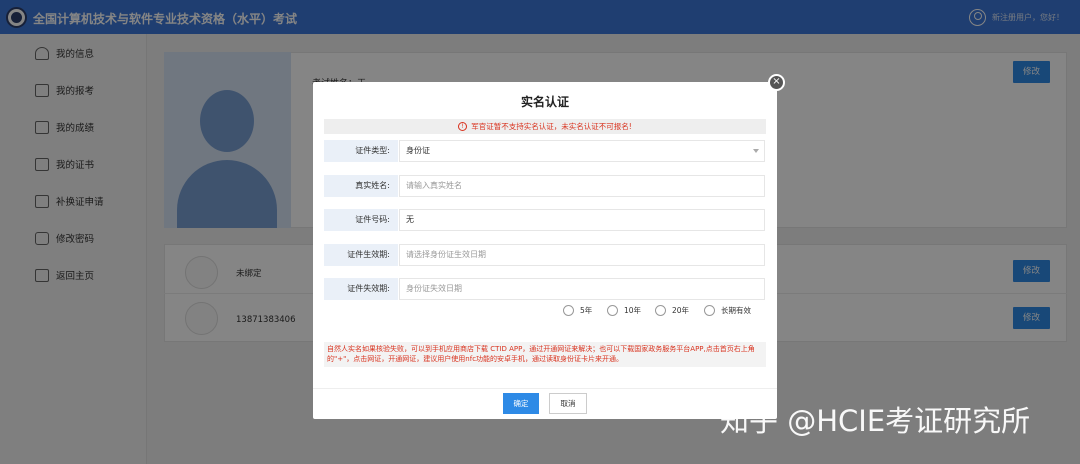 This screenshot has height=464, width=1080. What do you see at coordinates (582, 151) in the screenshot?
I see `id-type-select: 身份证` at bounding box center [582, 151].